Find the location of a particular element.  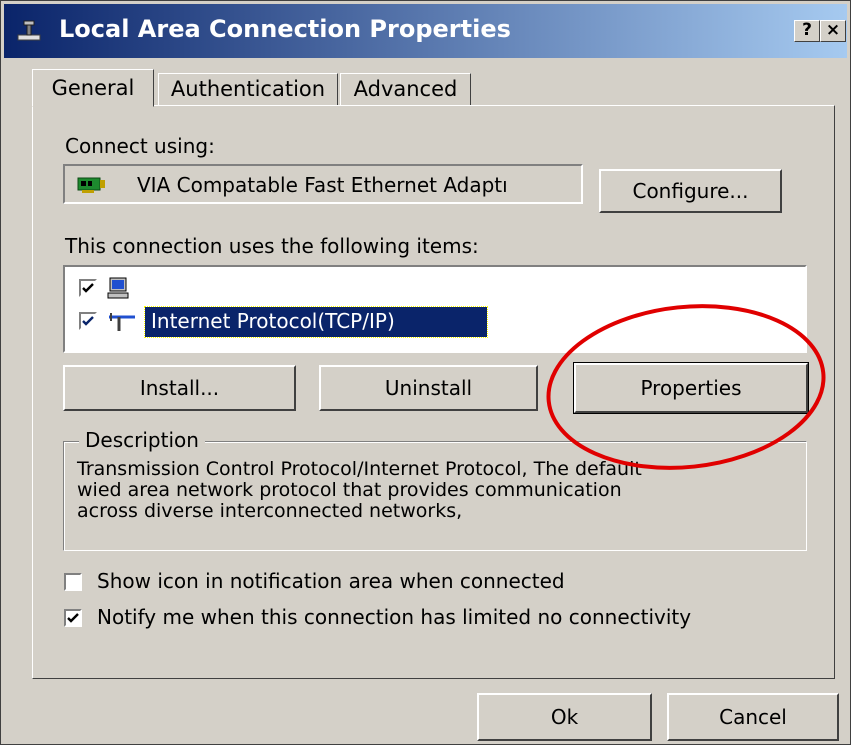

connect-using-label: Connect using: is located at coordinates (140, 146).